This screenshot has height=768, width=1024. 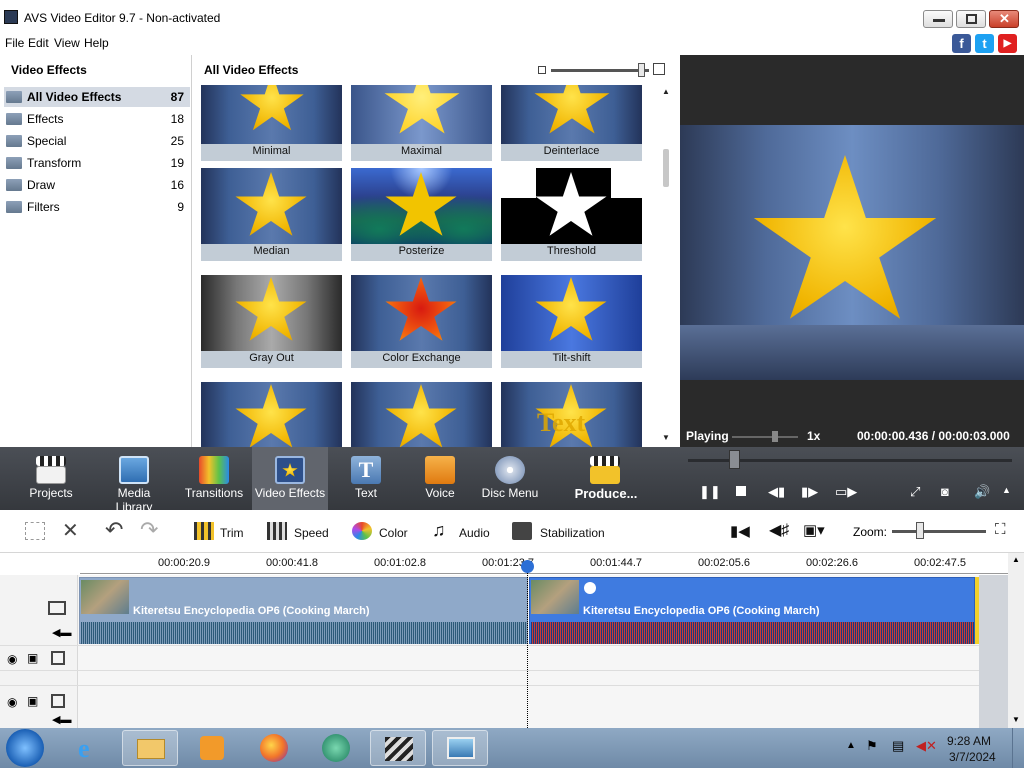 I want to click on effect-tile-gray-out: Gray Out, so click(x=271, y=321).